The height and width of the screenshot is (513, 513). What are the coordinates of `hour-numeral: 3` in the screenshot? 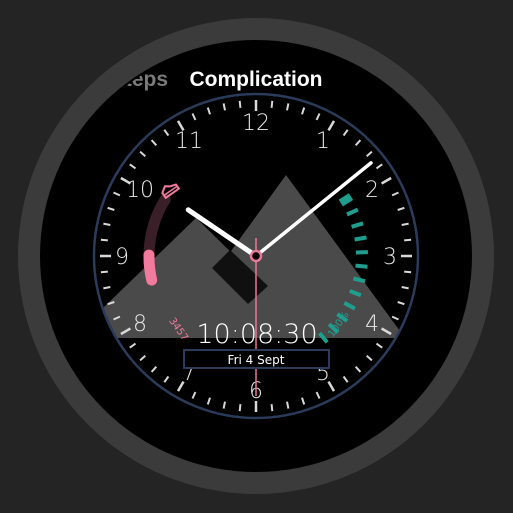 It's located at (390, 257).